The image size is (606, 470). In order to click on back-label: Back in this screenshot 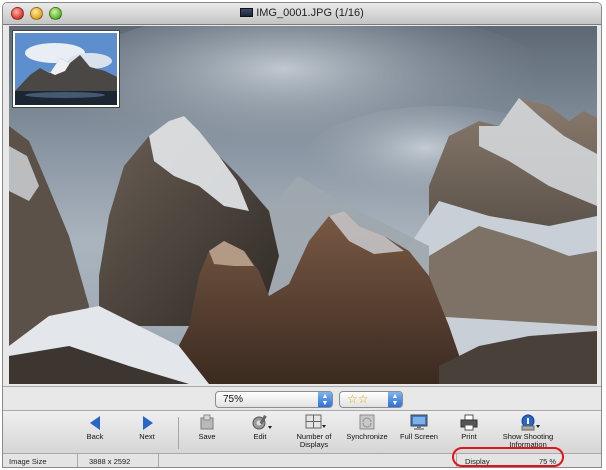, I will do `click(95, 436)`.